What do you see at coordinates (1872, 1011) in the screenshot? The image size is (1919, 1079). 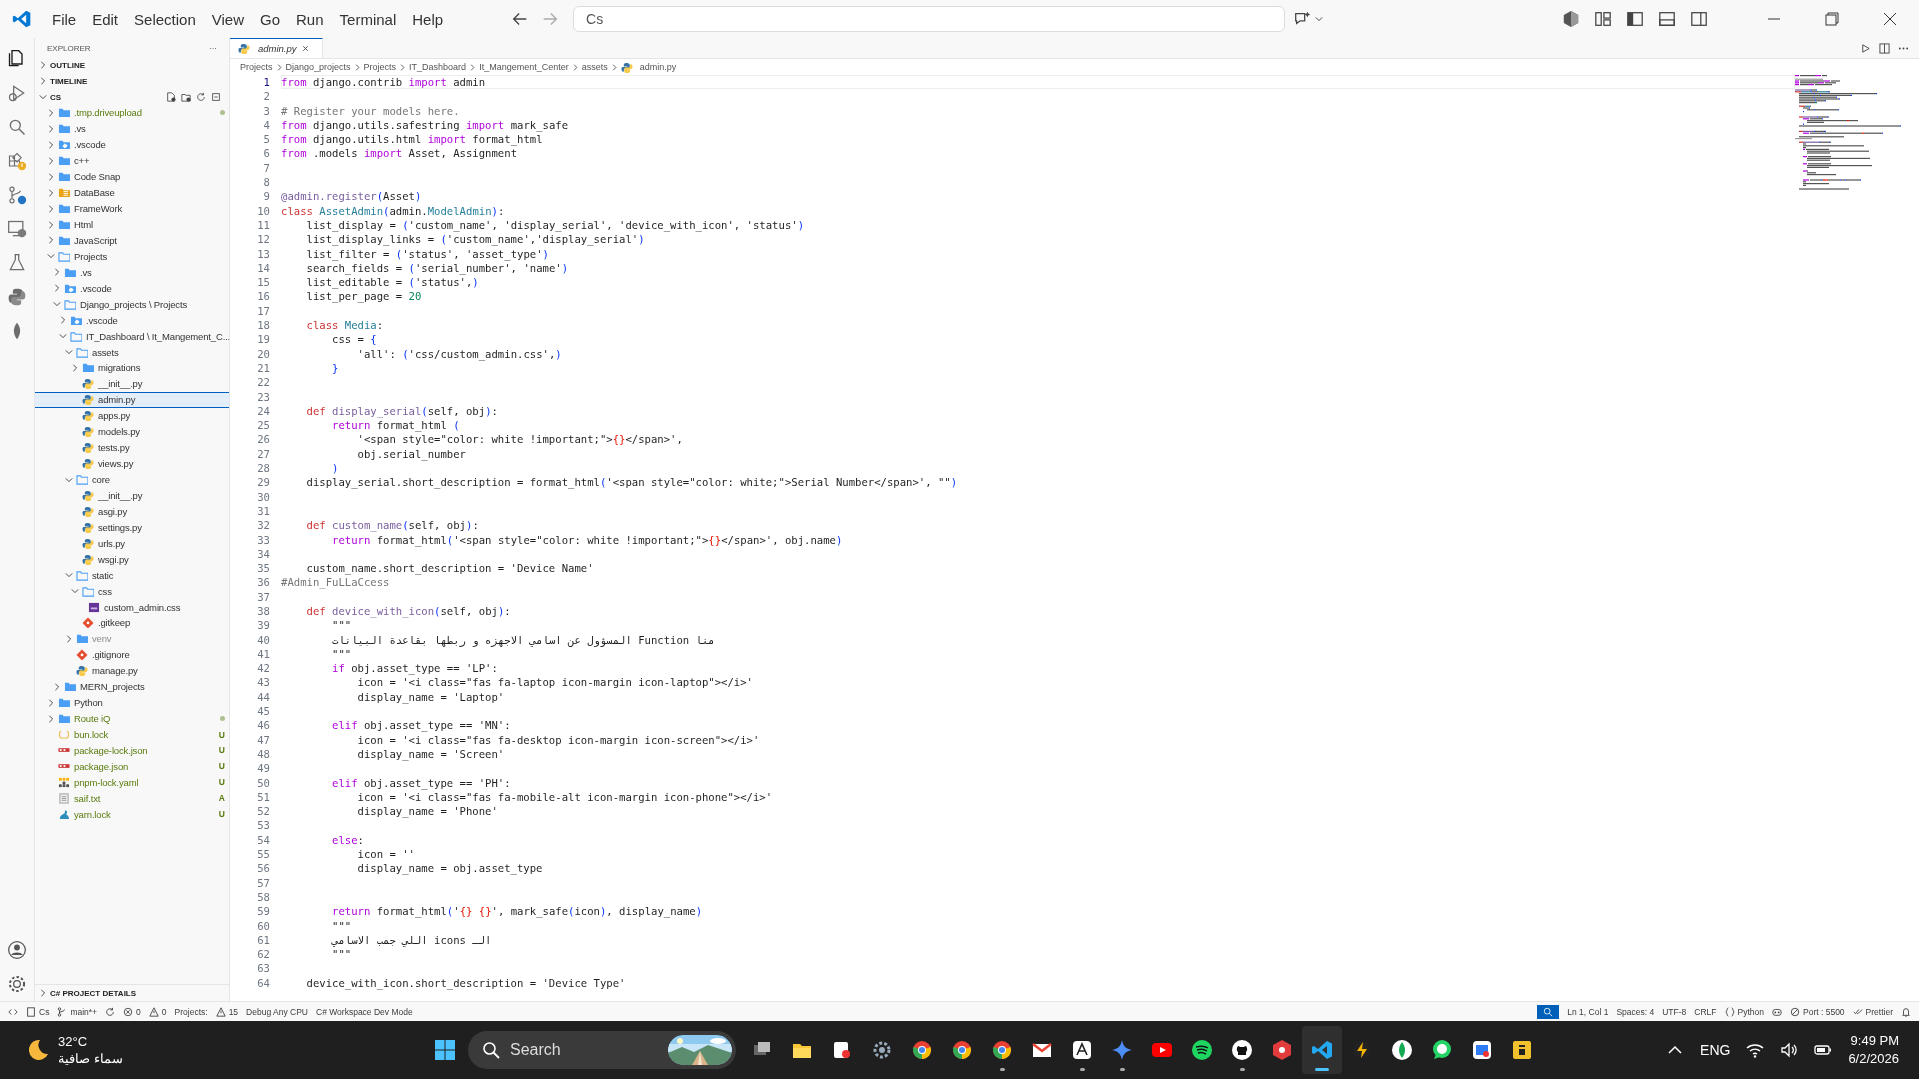 I see `status-item: Prettier` at bounding box center [1872, 1011].